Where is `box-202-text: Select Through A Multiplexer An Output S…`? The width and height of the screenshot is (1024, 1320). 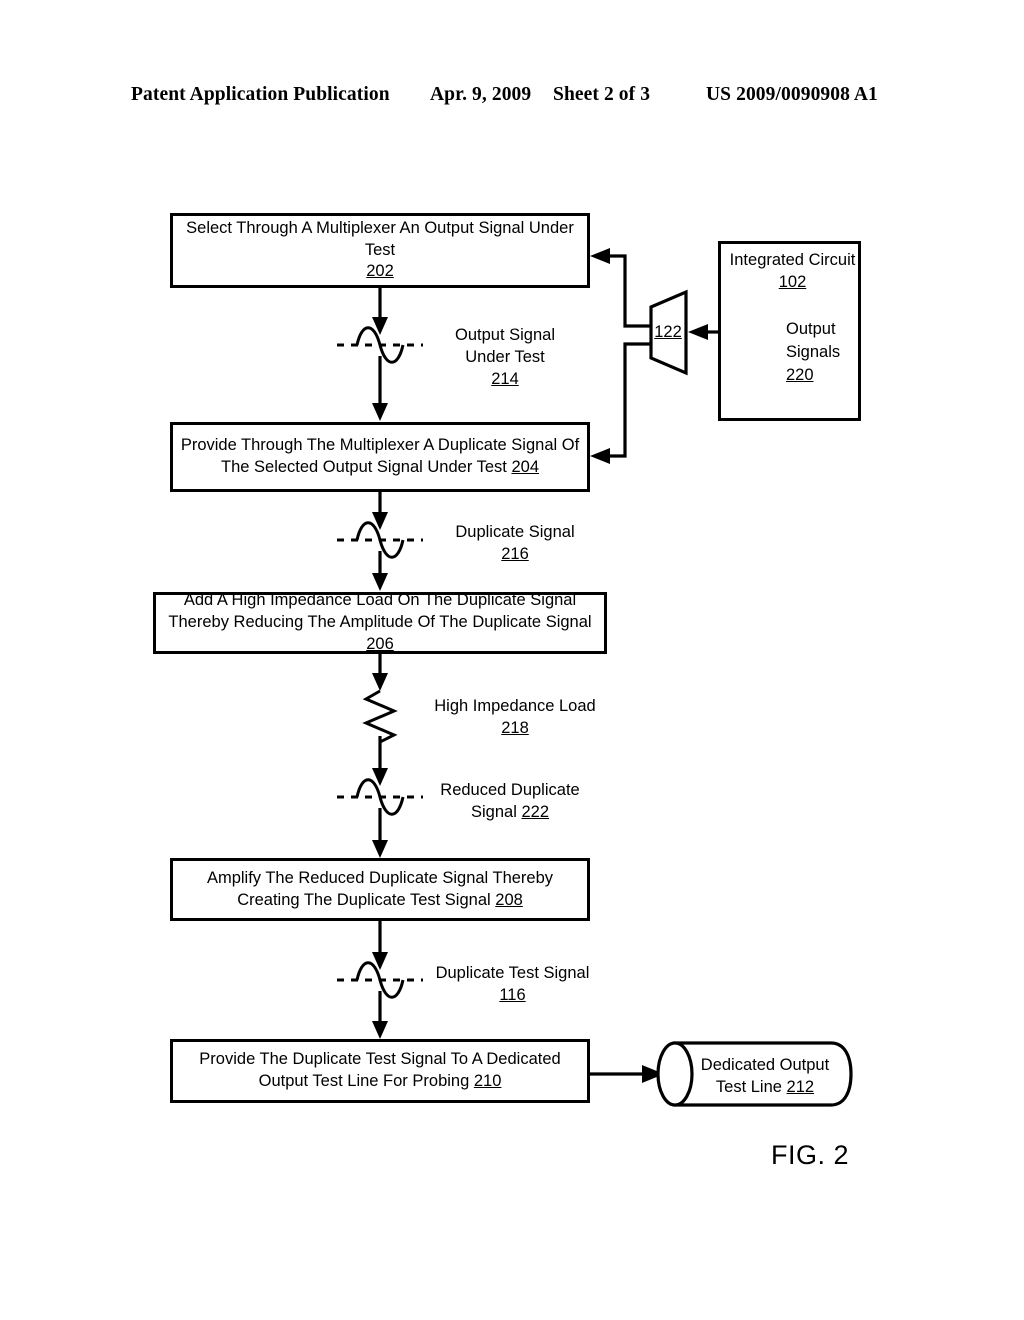 box-202-text: Select Through A Multiplexer An Output S… is located at coordinates (380, 238).